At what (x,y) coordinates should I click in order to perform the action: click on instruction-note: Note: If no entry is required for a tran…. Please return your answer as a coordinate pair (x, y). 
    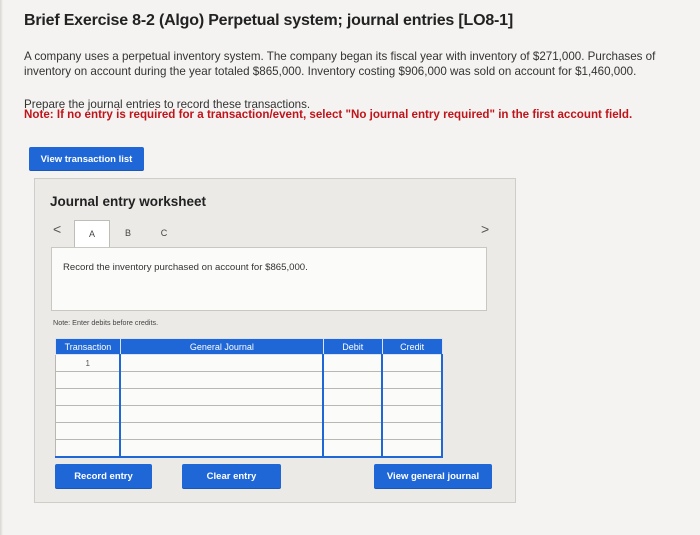
    Looking at the image, I should click on (328, 114).